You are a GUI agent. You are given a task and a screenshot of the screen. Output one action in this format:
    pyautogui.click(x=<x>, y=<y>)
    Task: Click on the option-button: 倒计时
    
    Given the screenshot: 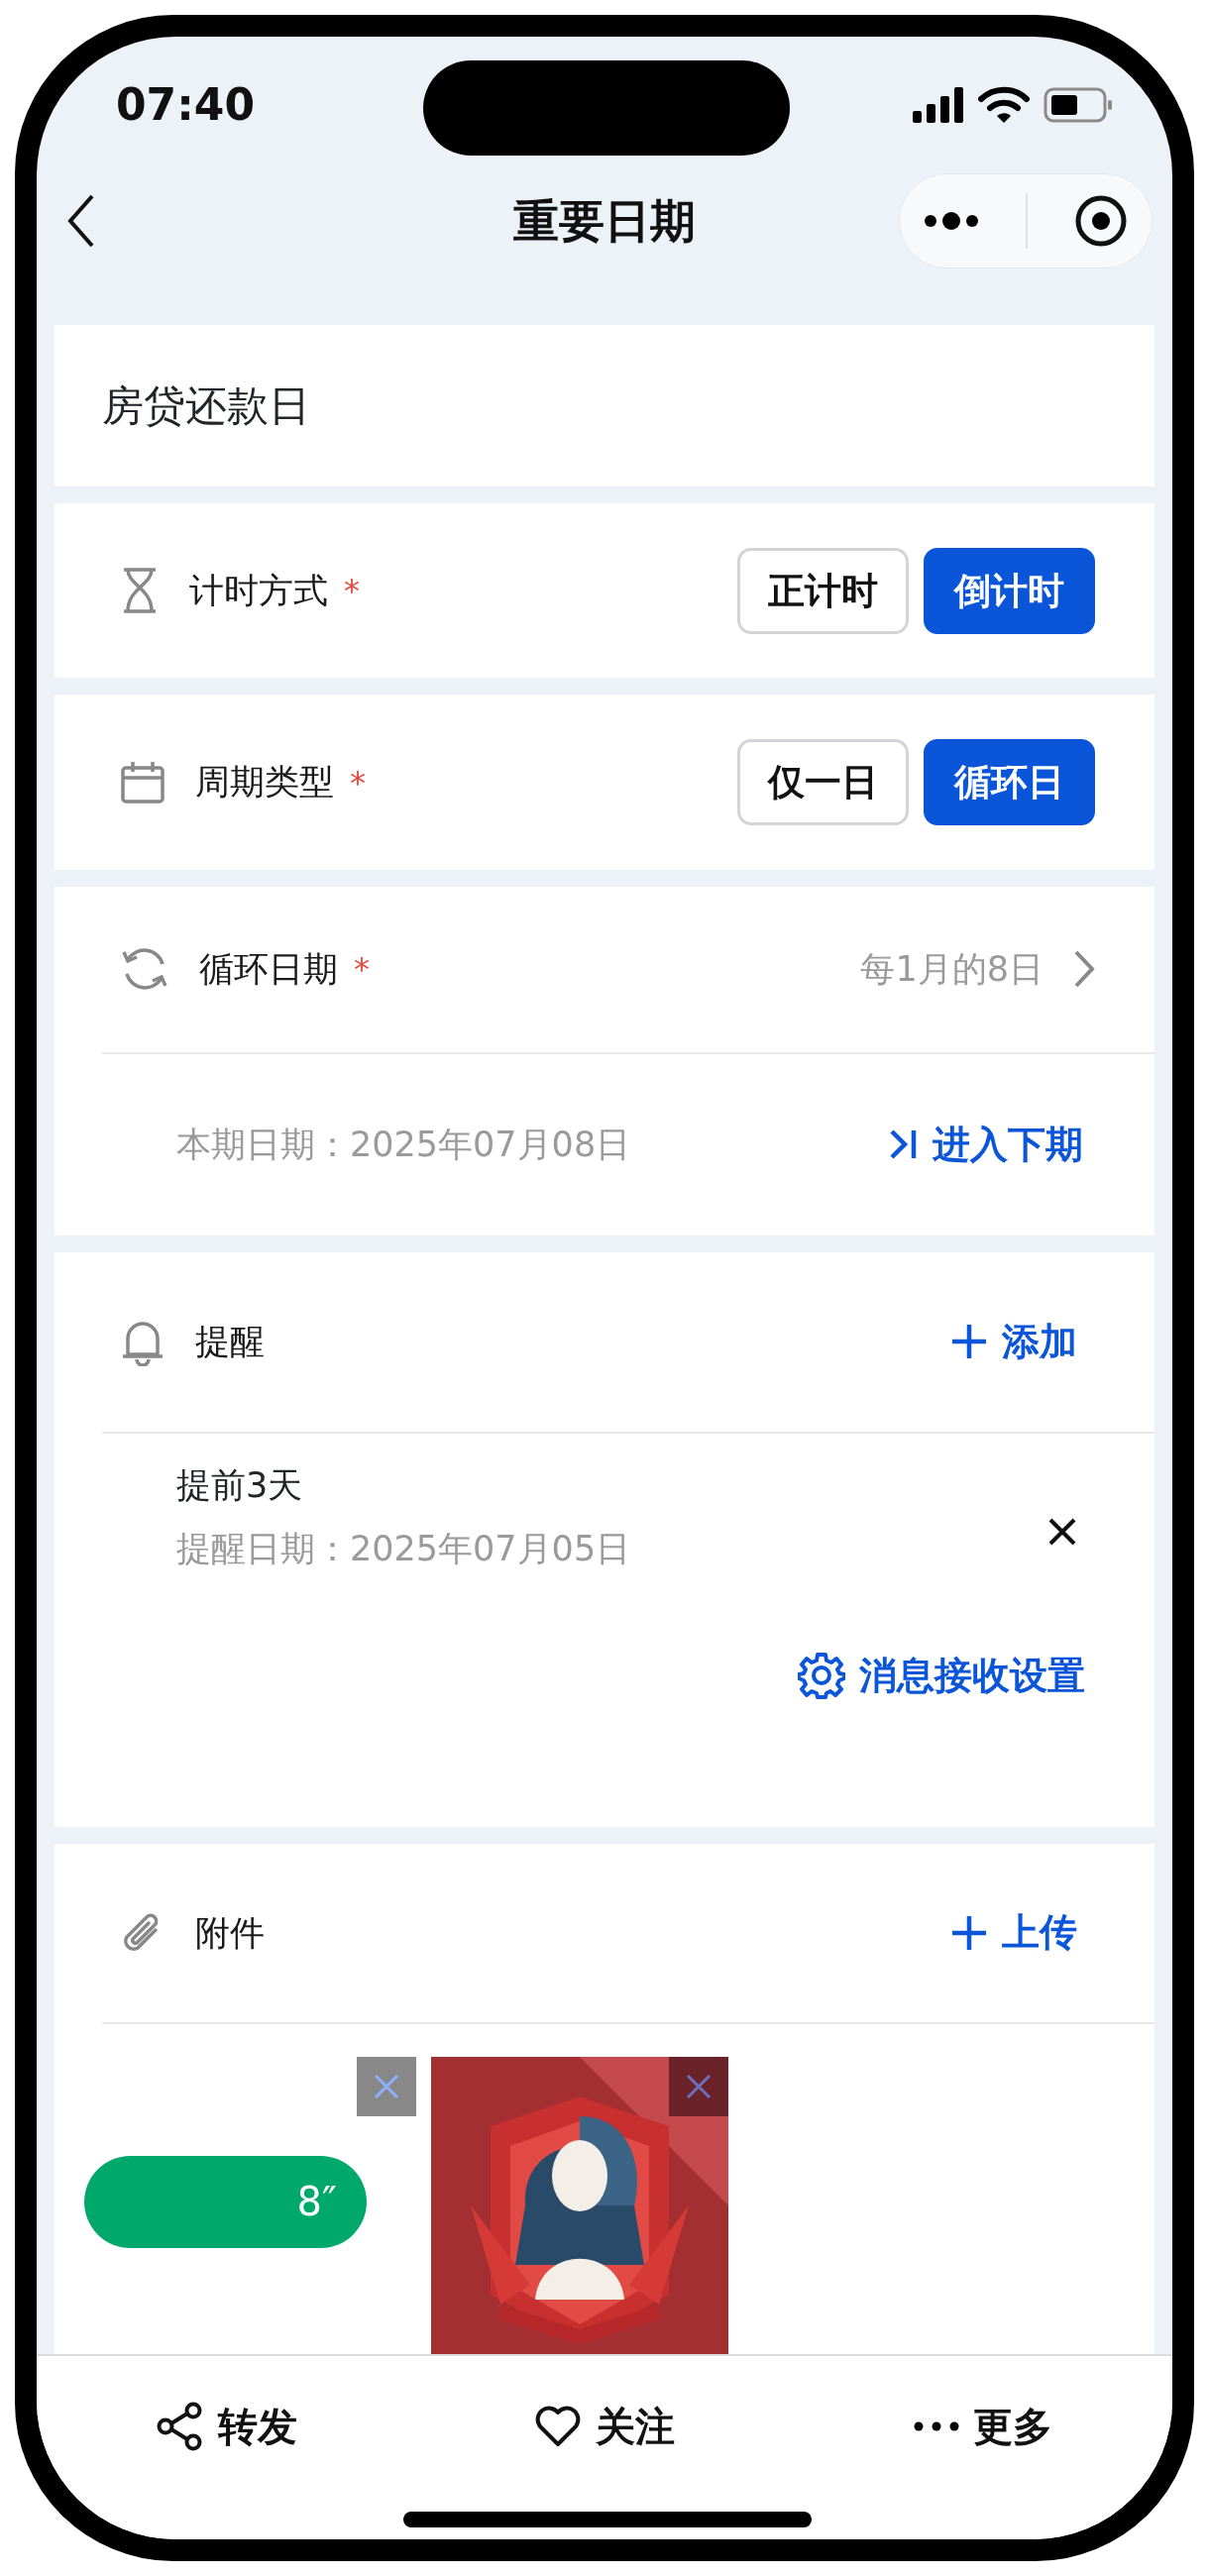 What is the action you would take?
    pyautogui.click(x=1009, y=590)
    